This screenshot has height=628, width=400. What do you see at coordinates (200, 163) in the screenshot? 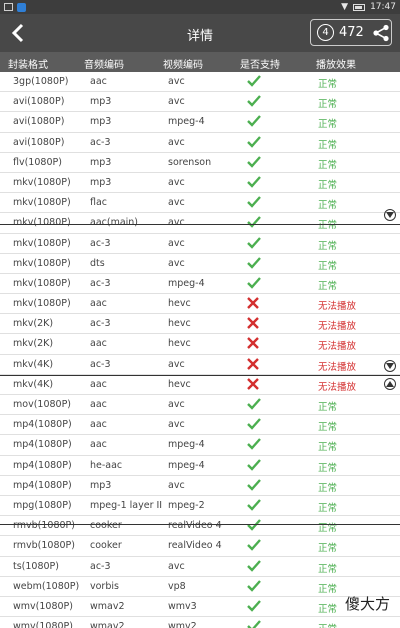
I see `table-row: flv(1080P) mp3 sorenson 正常` at bounding box center [200, 163].